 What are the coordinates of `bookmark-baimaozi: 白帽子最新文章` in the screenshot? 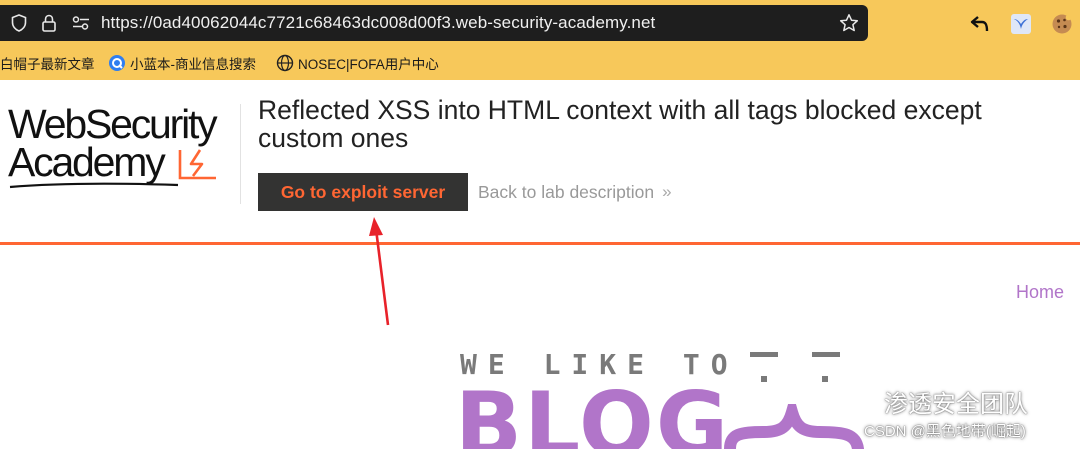 It's located at (47, 63).